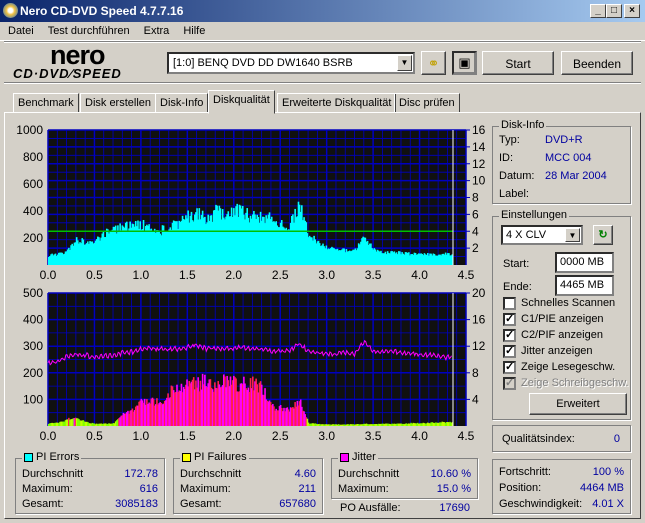 The image size is (645, 523). Describe the element at coordinates (479, 147) in the screenshot. I see `y2-tick-label: 14` at that location.